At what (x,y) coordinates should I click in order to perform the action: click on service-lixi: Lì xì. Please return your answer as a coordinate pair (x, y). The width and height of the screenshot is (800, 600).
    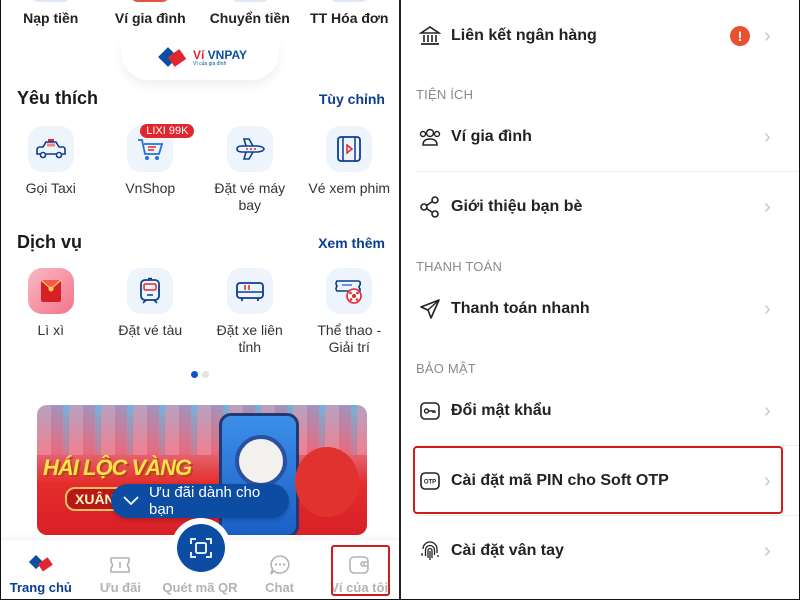
    Looking at the image, I should click on (51, 312).